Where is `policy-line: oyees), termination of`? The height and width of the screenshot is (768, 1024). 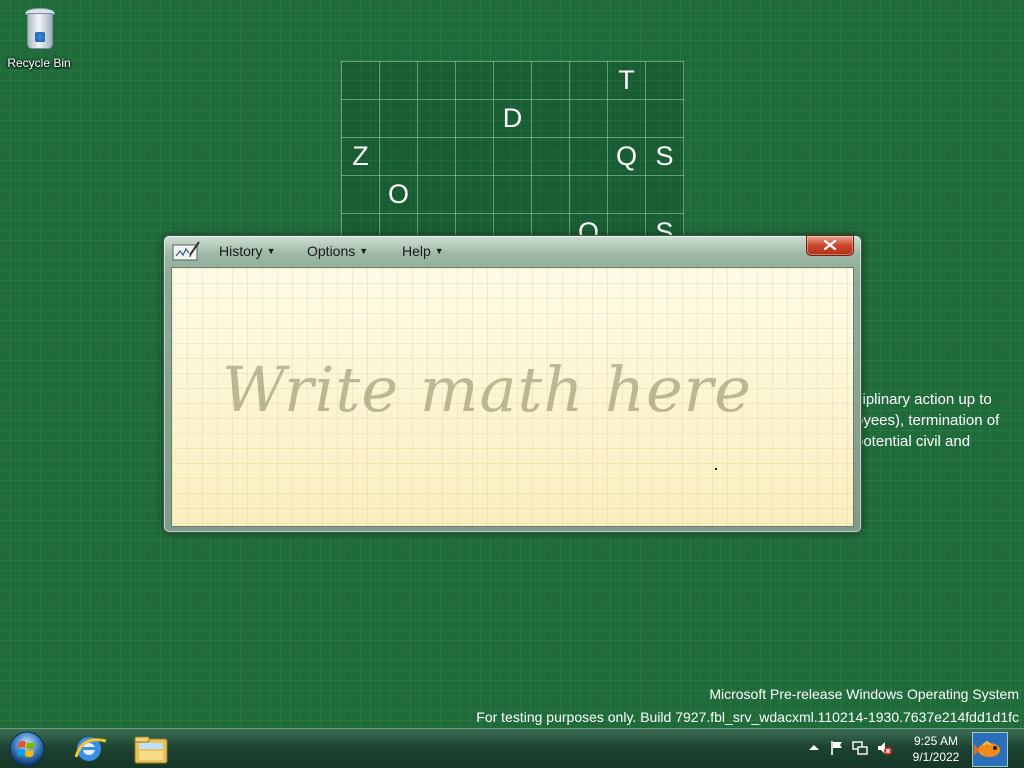 policy-line: oyees), termination of is located at coordinates (927, 420).